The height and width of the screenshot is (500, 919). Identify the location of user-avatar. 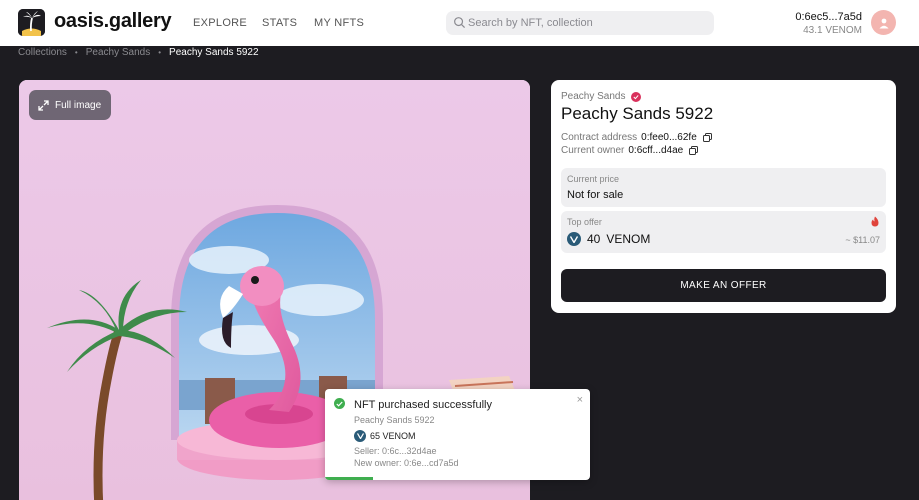
(883, 22).